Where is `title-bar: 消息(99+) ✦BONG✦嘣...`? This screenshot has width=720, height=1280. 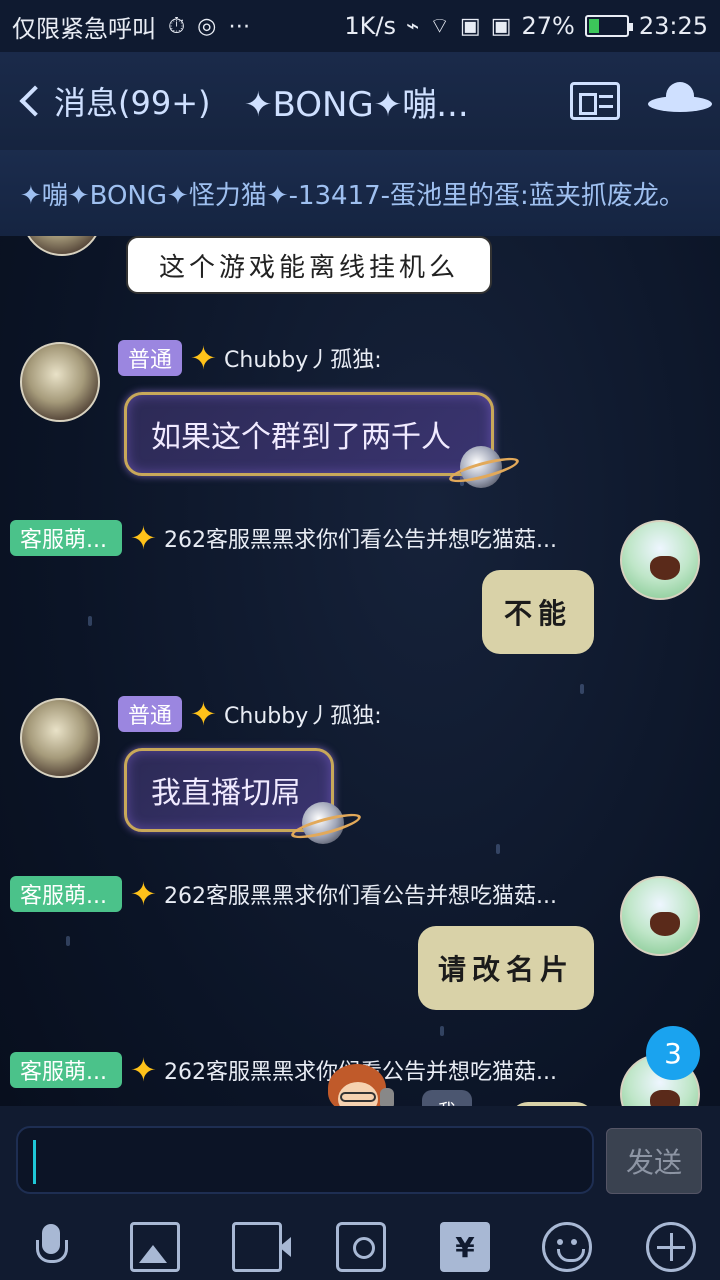
title-bar: 消息(99+) ✦BONG✦嘣... is located at coordinates (360, 101).